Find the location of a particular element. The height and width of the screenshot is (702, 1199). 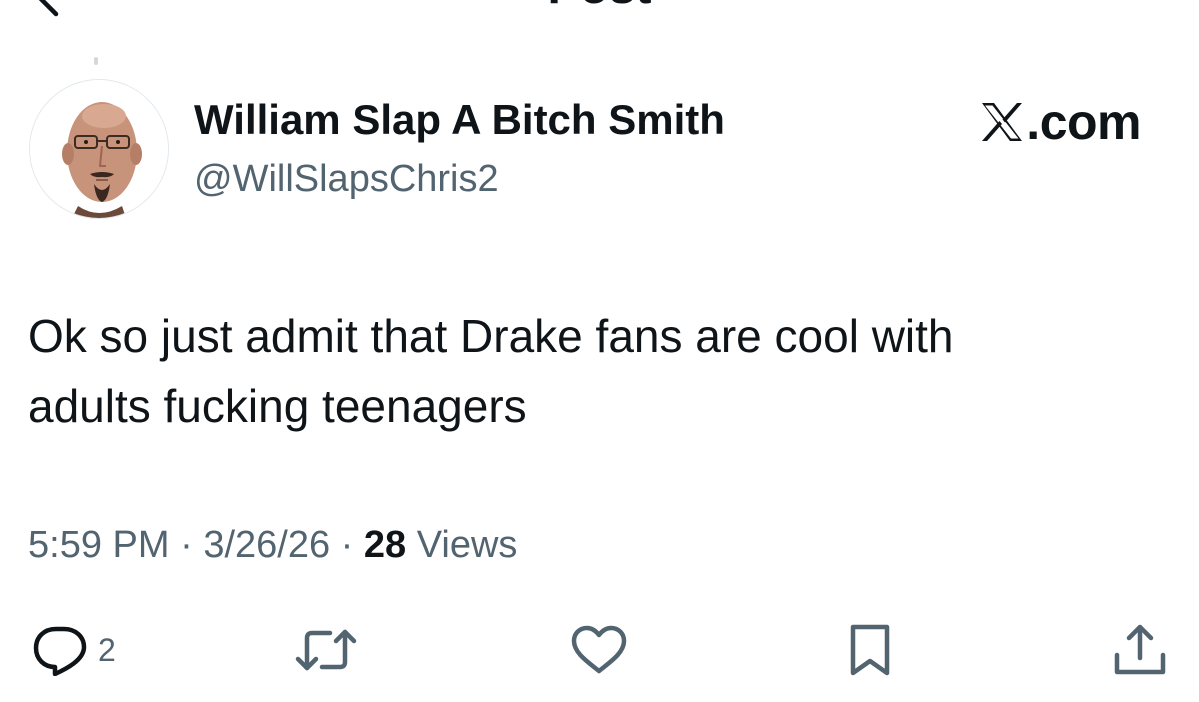

thread-dot is located at coordinates (96, 61).